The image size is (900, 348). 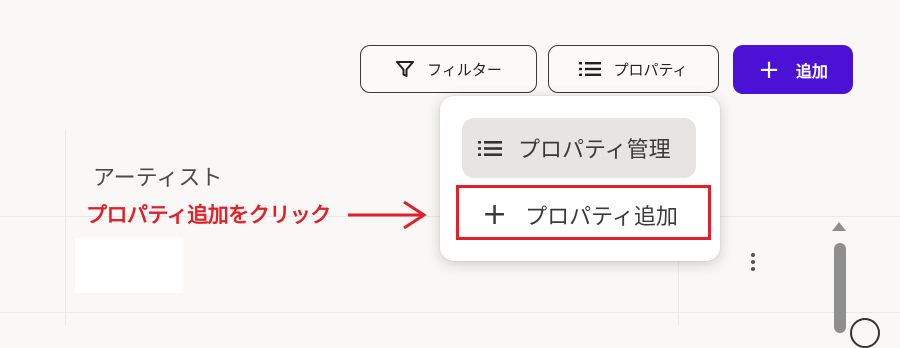 I want to click on annotation-text: プロパティ追加をクリック, so click(x=208, y=215).